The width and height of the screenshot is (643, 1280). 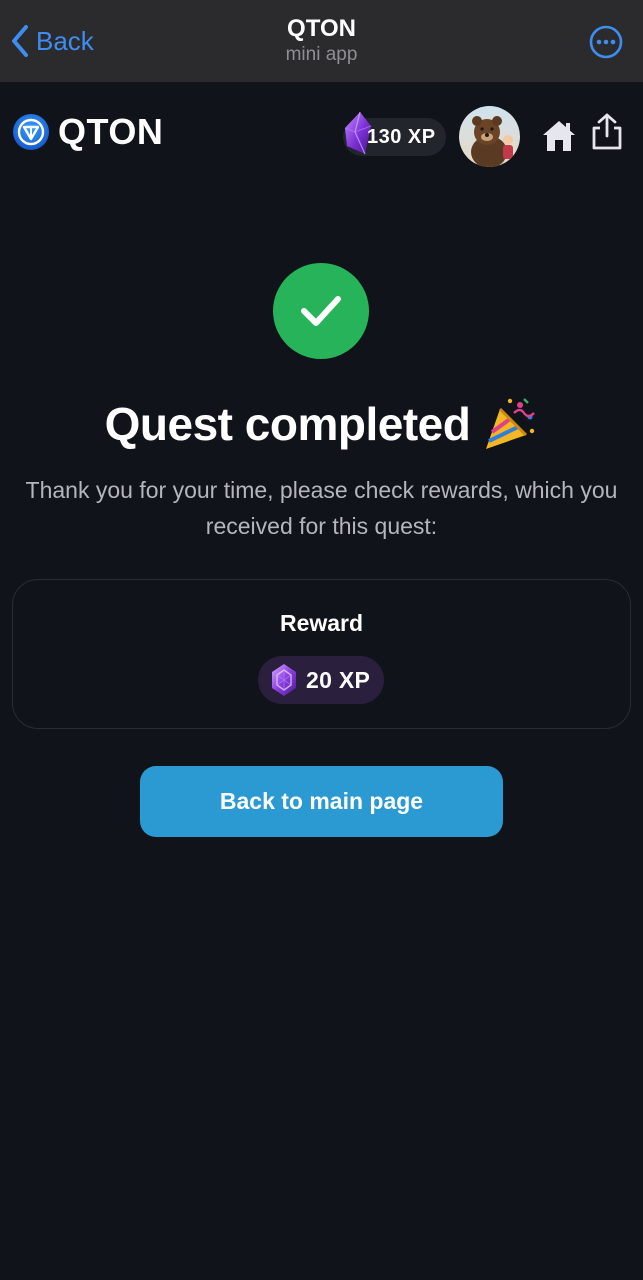 What do you see at coordinates (559, 136) in the screenshot?
I see `home-icon` at bounding box center [559, 136].